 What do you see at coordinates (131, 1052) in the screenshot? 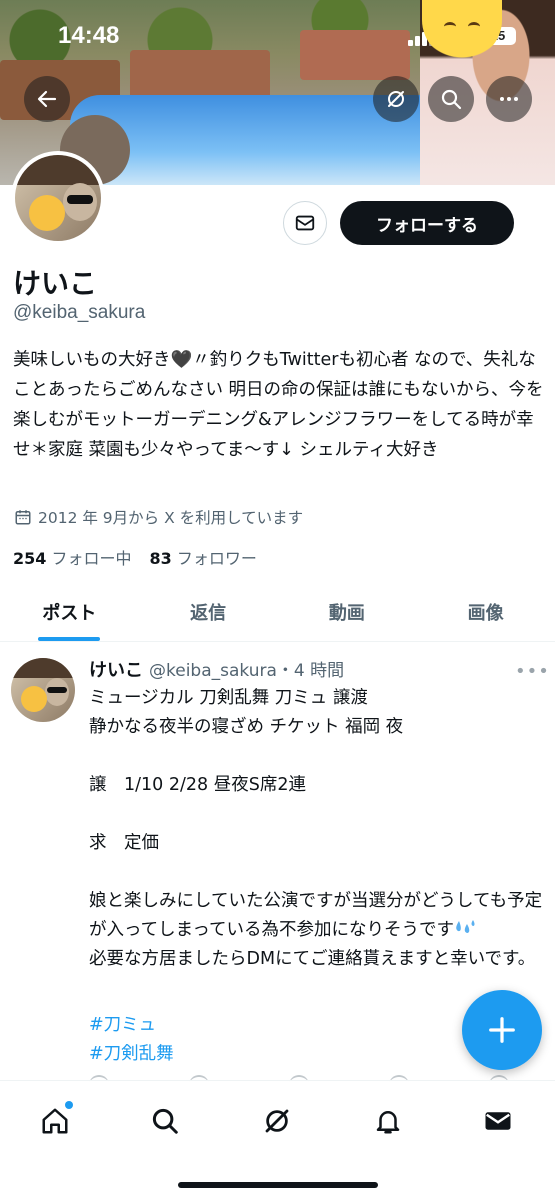
I see `hashtag-link: #刀剣乱舞` at bounding box center [131, 1052].